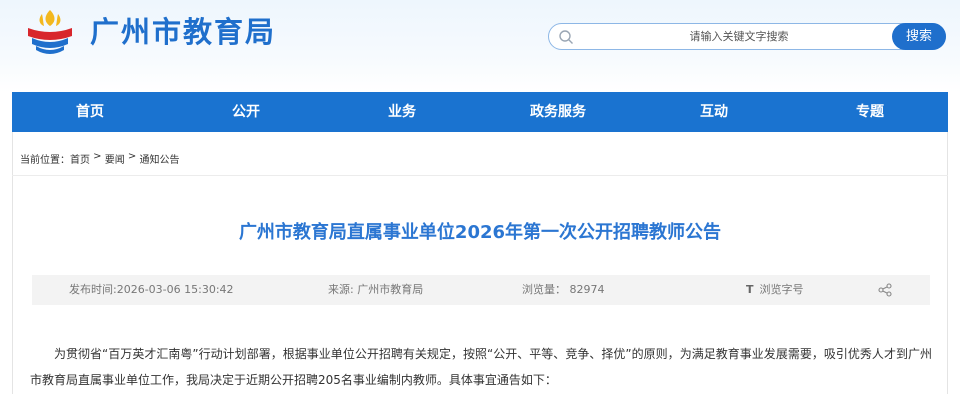  Describe the element at coordinates (566, 37) in the screenshot. I see `search-icon` at that location.